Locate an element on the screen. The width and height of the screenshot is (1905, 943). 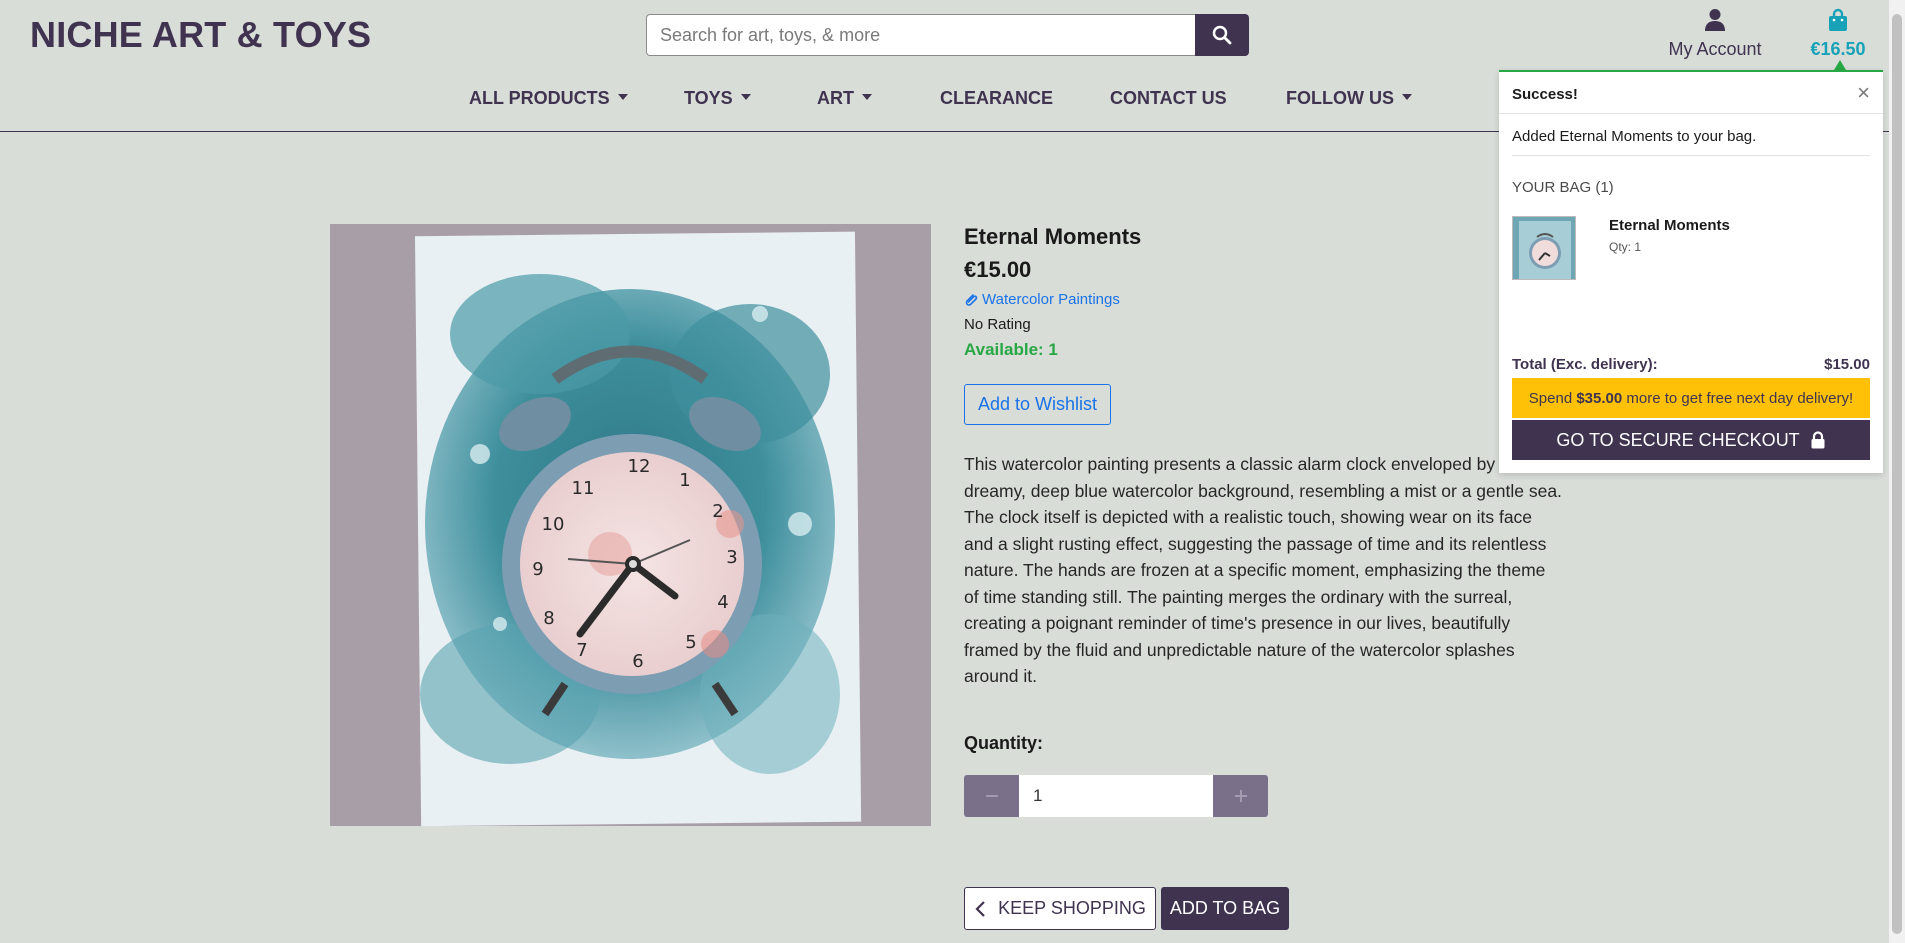
keep-shopping-button: KEEP SHOPPING is located at coordinates (1060, 908).